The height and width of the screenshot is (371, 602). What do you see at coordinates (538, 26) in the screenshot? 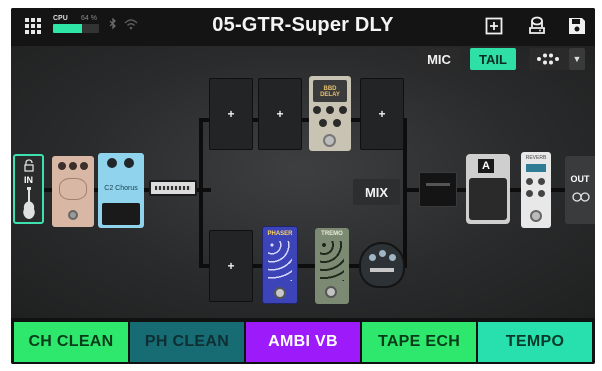
I see `save-alt-icon` at bounding box center [538, 26].